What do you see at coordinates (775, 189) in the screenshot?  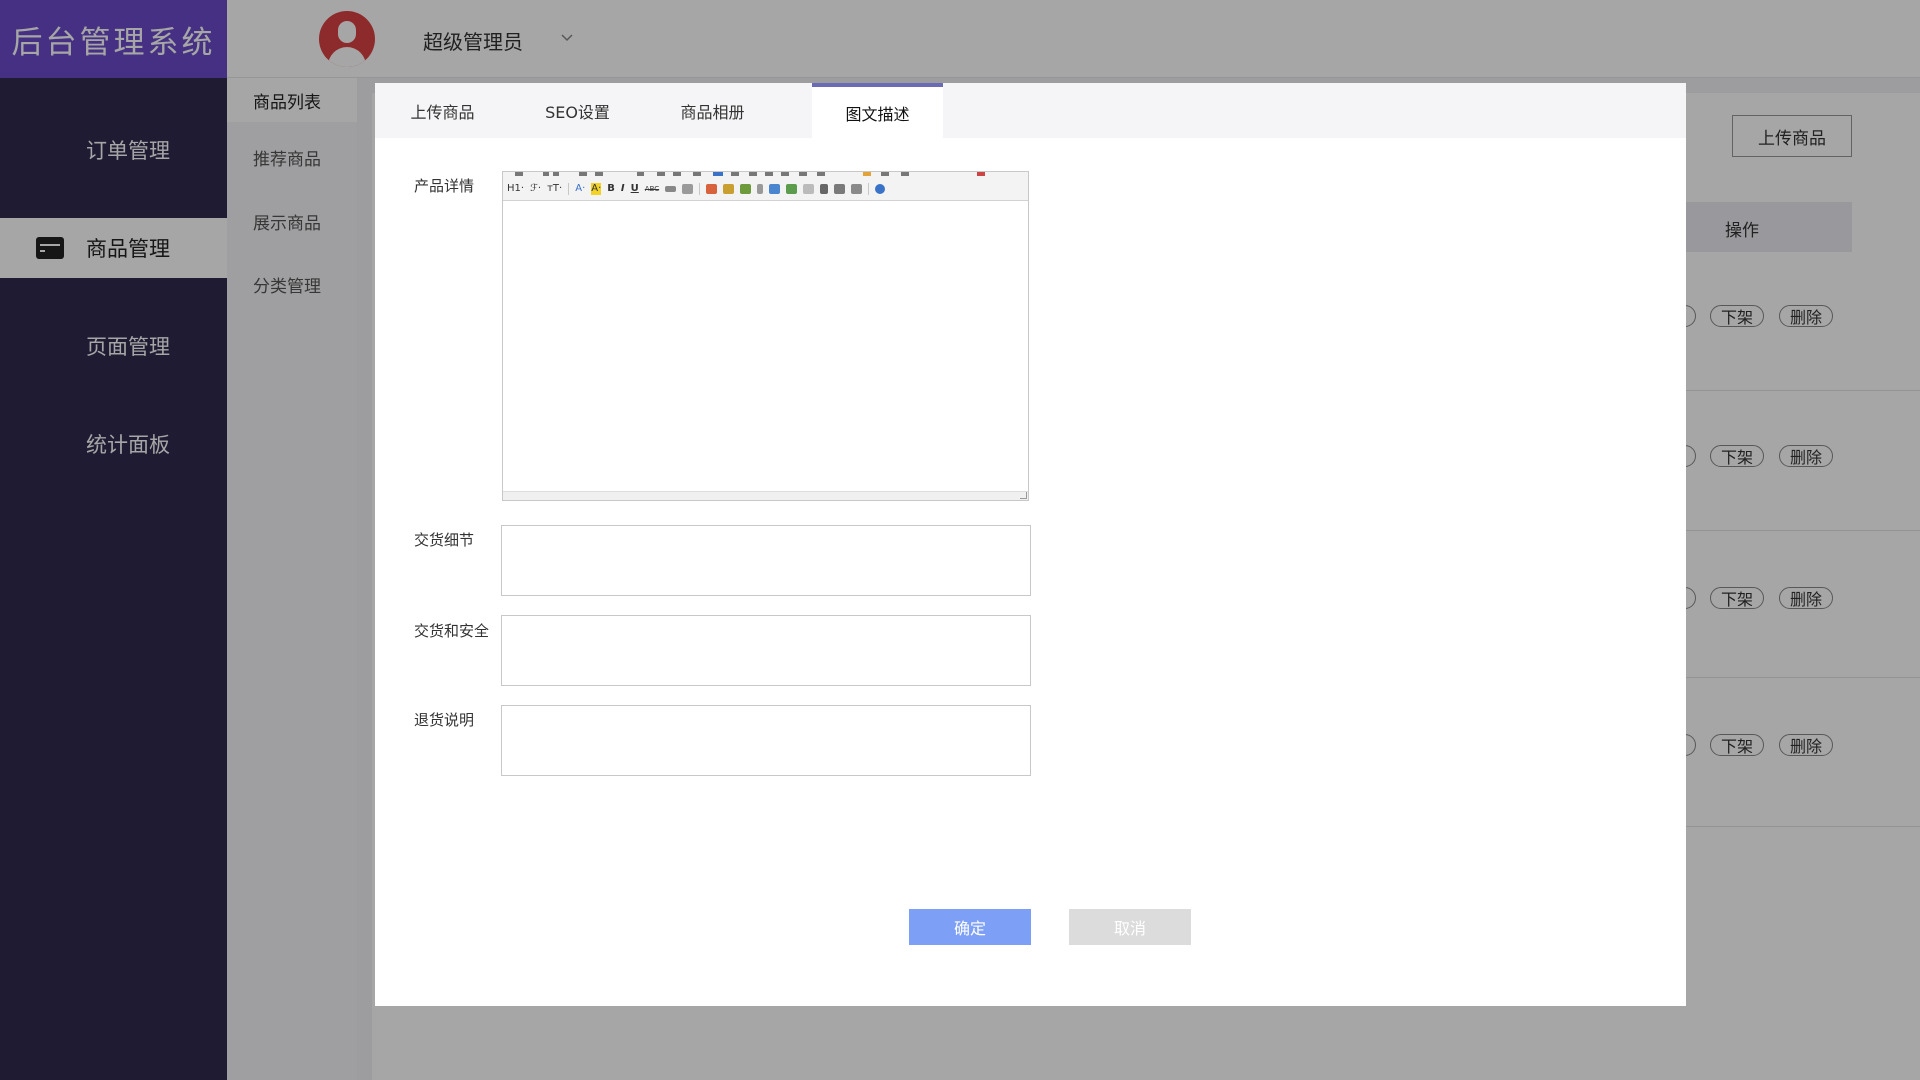 I see `insert-table-icon` at bounding box center [775, 189].